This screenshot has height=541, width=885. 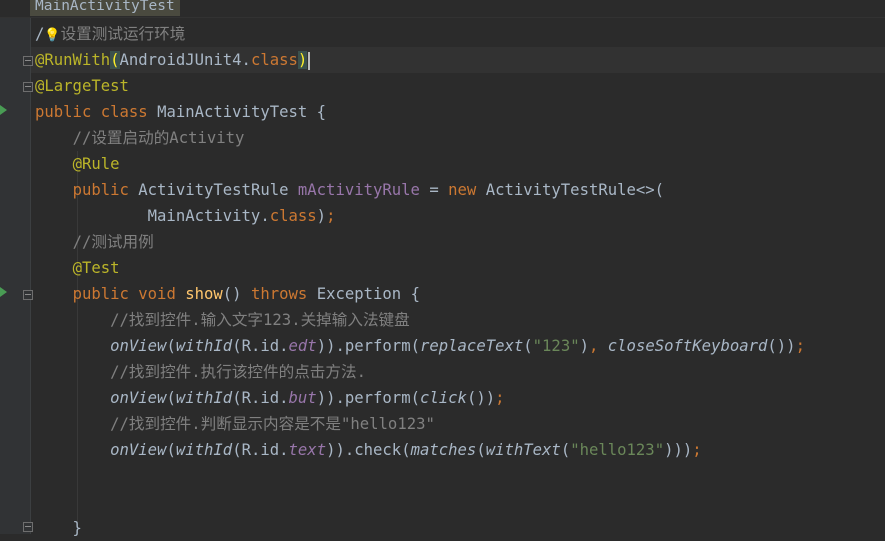 I want to click on code-line: @RunWith(AndroidJUnit4.class), so click(x=420, y=60).